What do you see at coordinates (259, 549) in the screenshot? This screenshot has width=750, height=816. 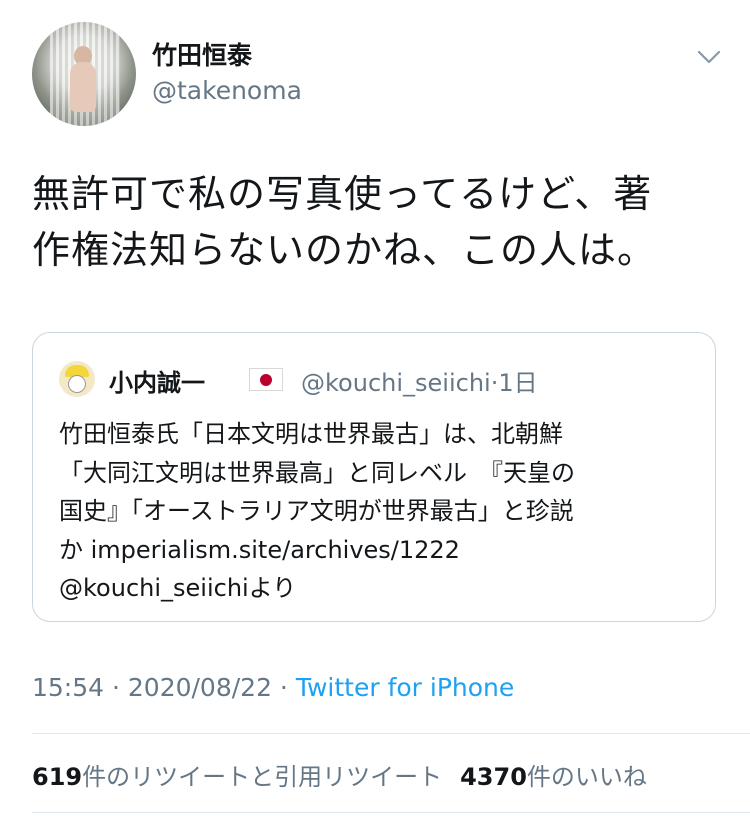 I see `quoted-body-line: か imperialism.site/archives/1222` at bounding box center [259, 549].